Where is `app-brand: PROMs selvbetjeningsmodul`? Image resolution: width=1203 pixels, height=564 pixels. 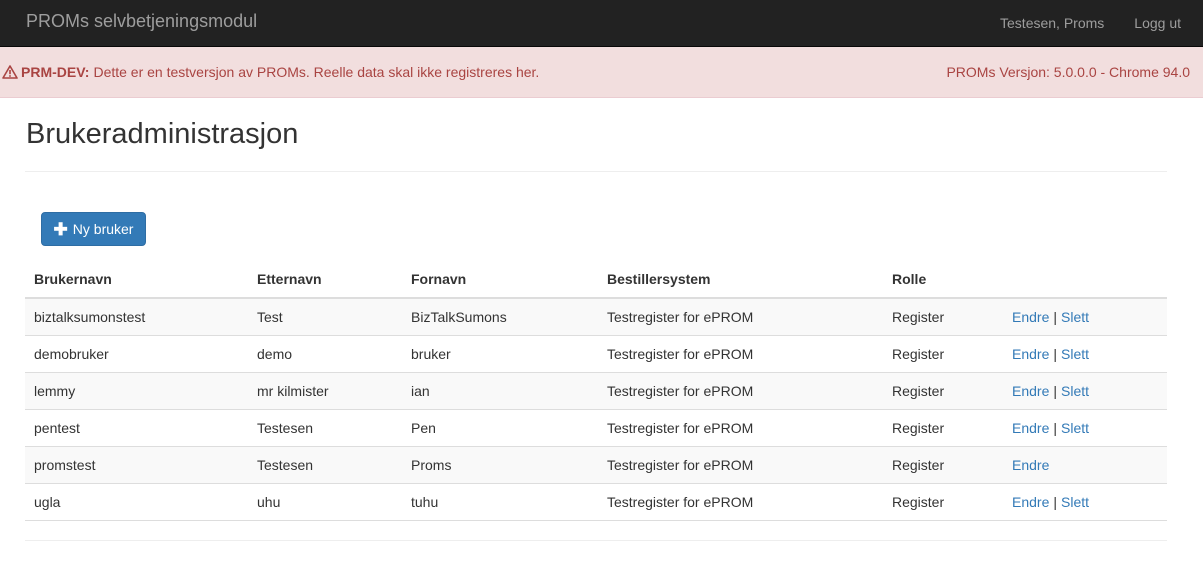
app-brand: PROMs selvbetjeningsmodul is located at coordinates (141, 21).